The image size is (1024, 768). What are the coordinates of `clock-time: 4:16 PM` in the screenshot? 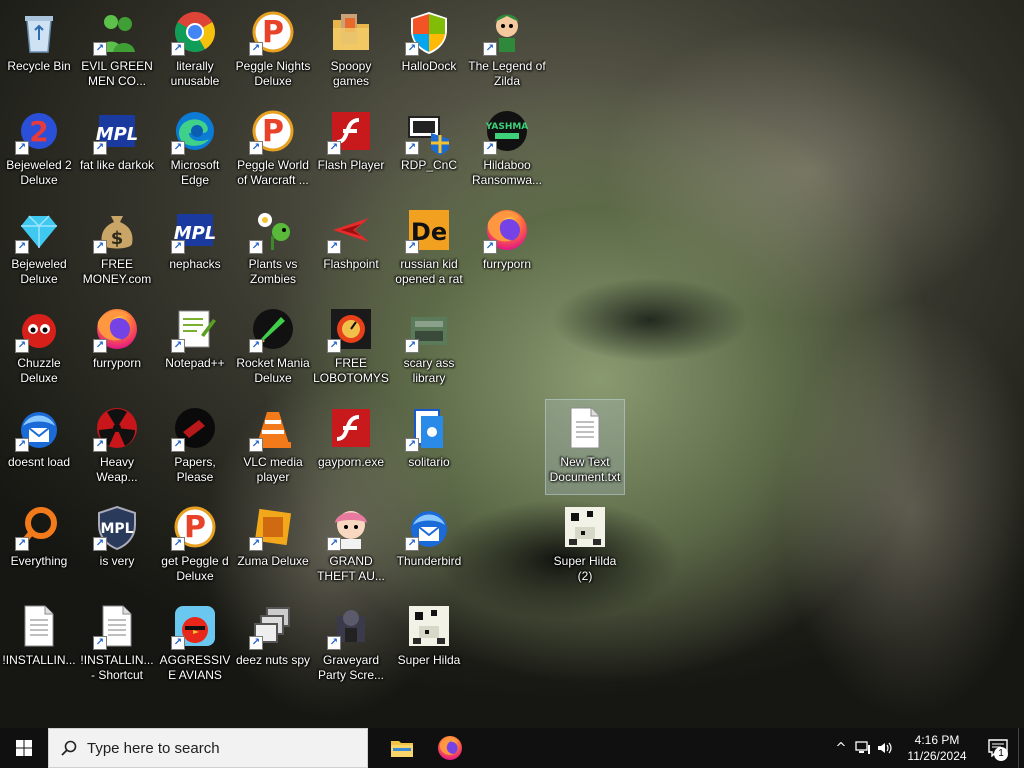 It's located at (937, 740).